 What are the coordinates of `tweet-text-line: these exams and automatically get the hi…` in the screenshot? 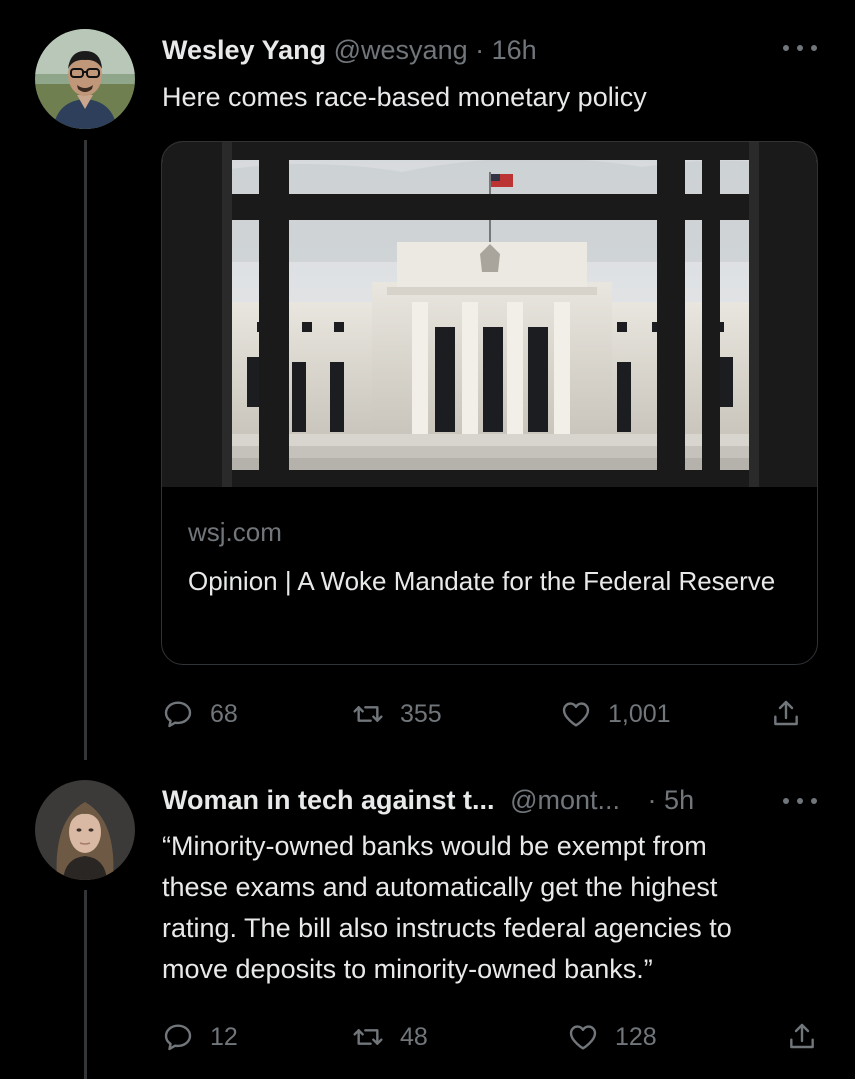 It's located at (440, 887).